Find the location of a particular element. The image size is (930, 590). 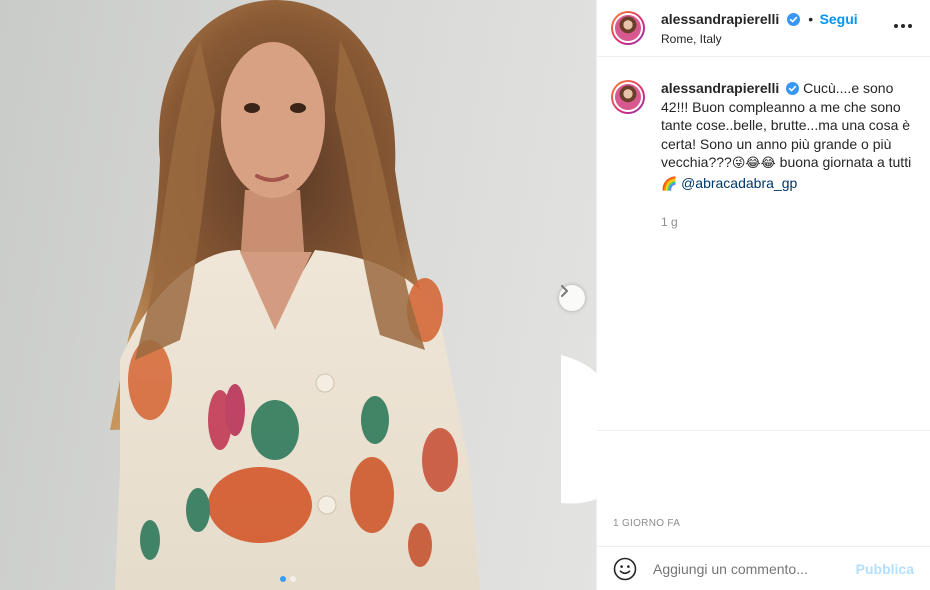

section-divider is located at coordinates (763, 430).